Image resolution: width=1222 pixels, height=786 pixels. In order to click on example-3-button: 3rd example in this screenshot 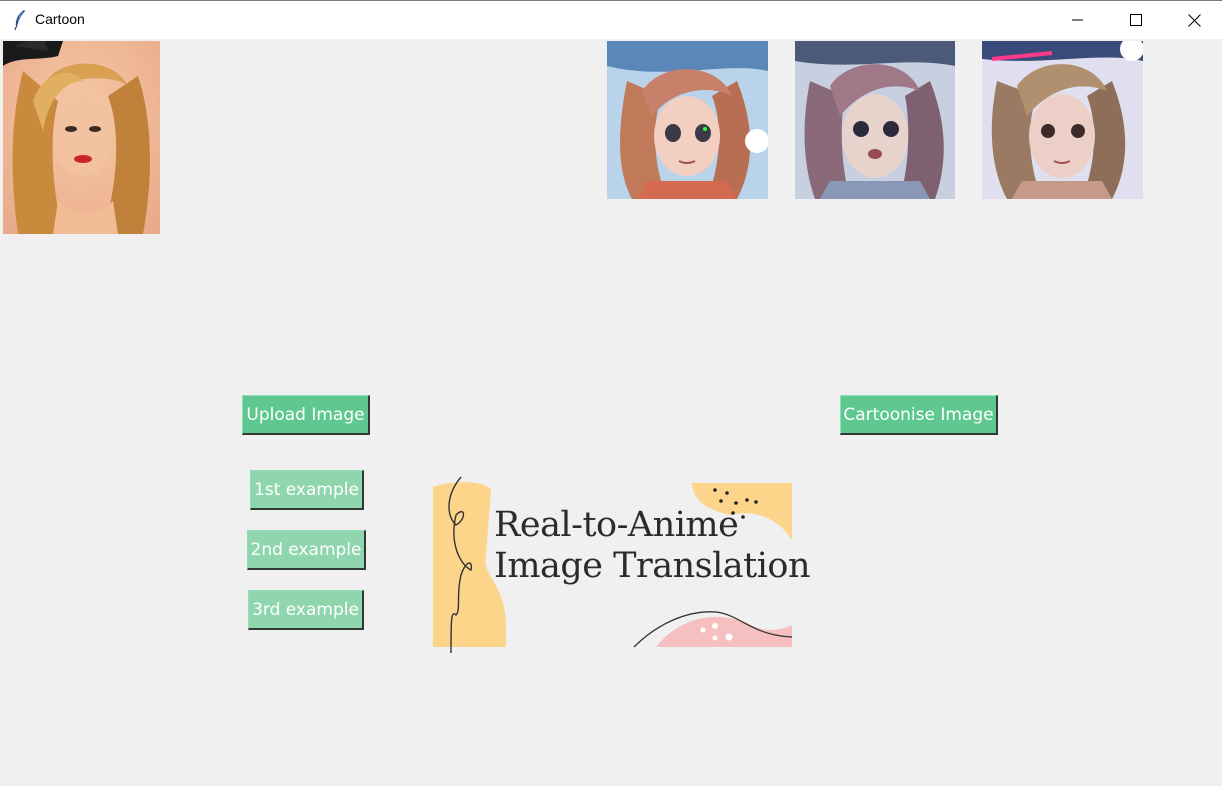, I will do `click(306, 610)`.